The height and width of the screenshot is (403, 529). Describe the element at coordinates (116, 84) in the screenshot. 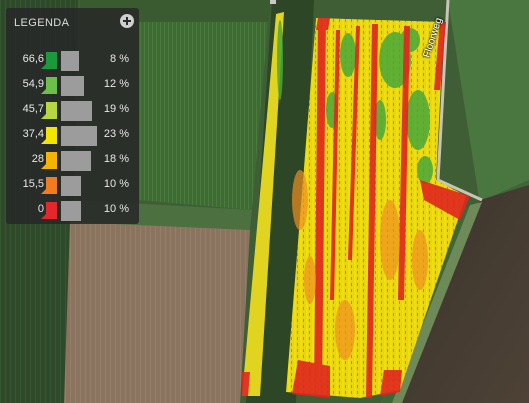

I see `legend-percent: 12 %` at that location.